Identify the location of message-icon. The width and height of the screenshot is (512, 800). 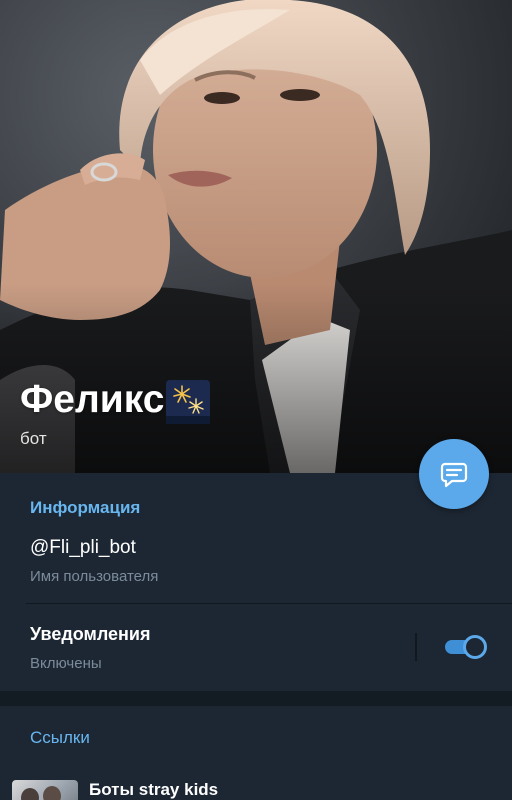
(454, 475).